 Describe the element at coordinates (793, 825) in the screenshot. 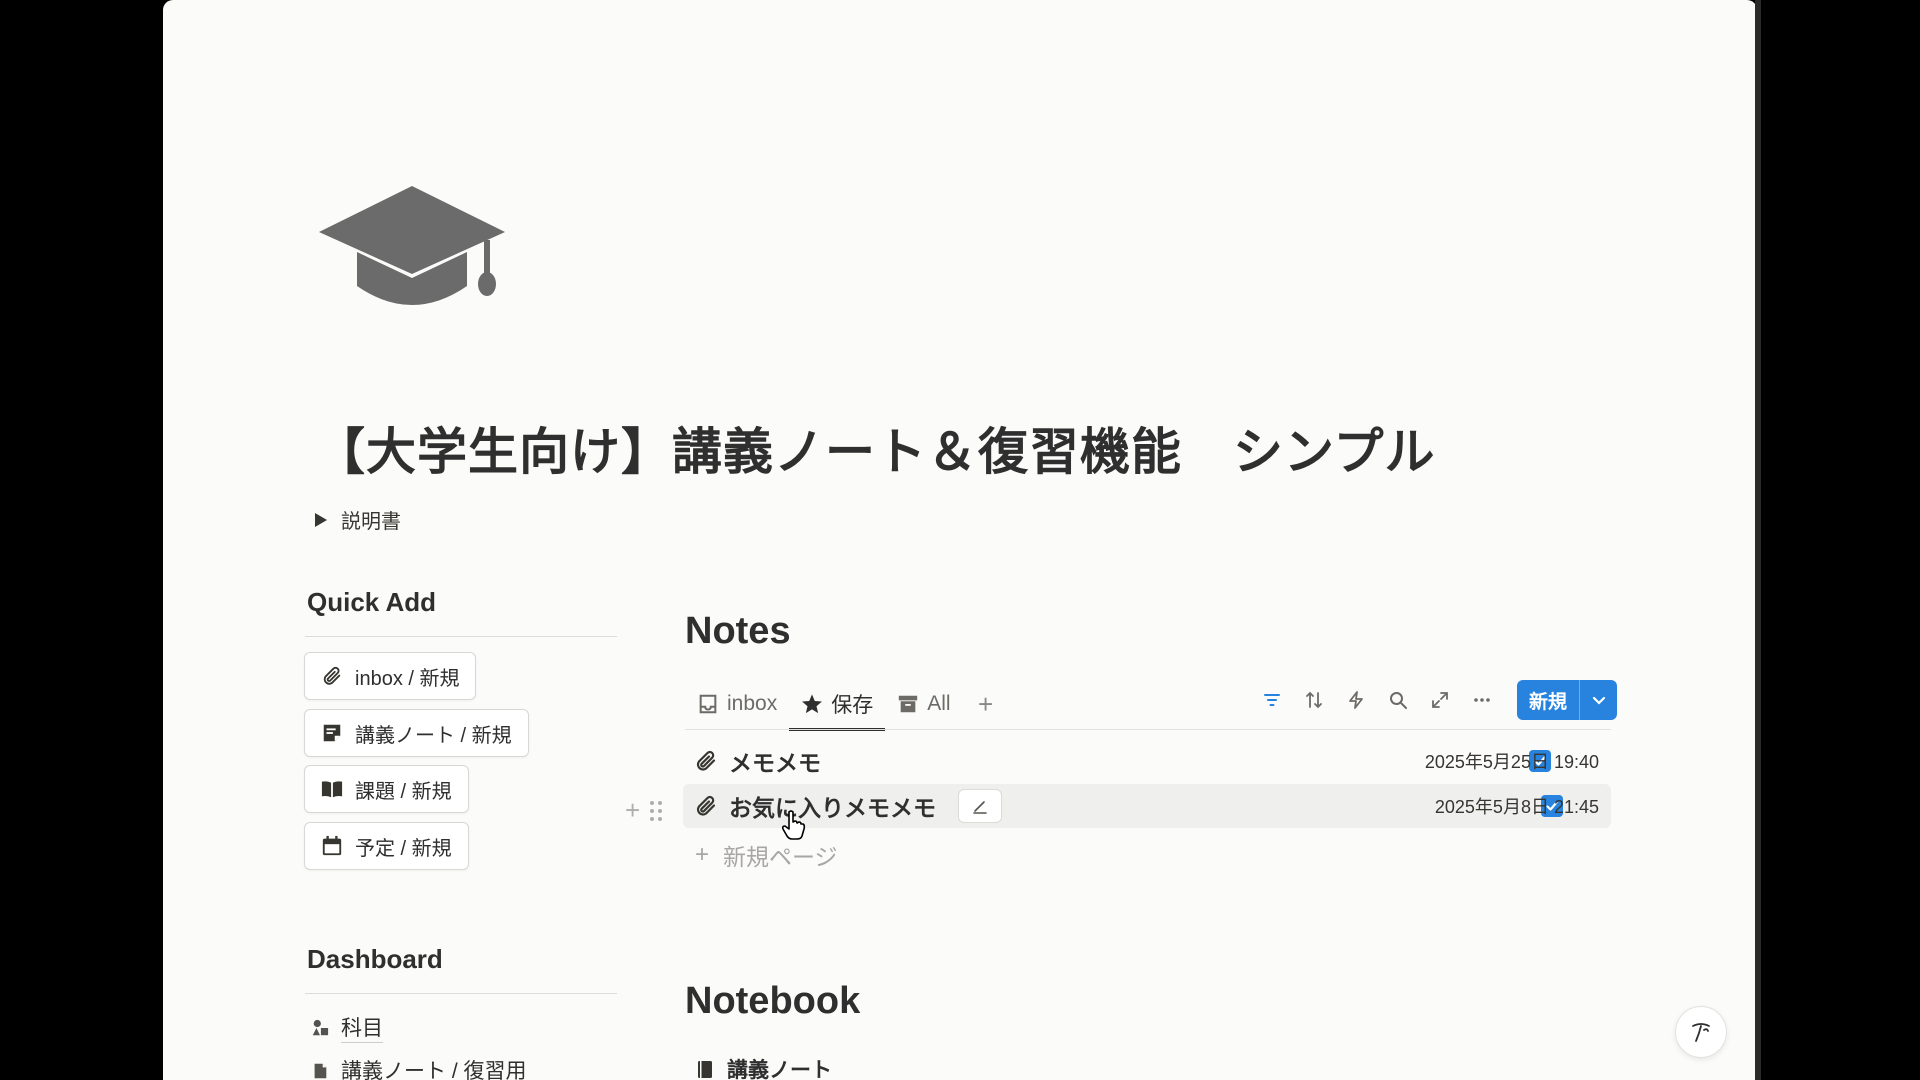

I see `hand-cursor-icon` at that location.